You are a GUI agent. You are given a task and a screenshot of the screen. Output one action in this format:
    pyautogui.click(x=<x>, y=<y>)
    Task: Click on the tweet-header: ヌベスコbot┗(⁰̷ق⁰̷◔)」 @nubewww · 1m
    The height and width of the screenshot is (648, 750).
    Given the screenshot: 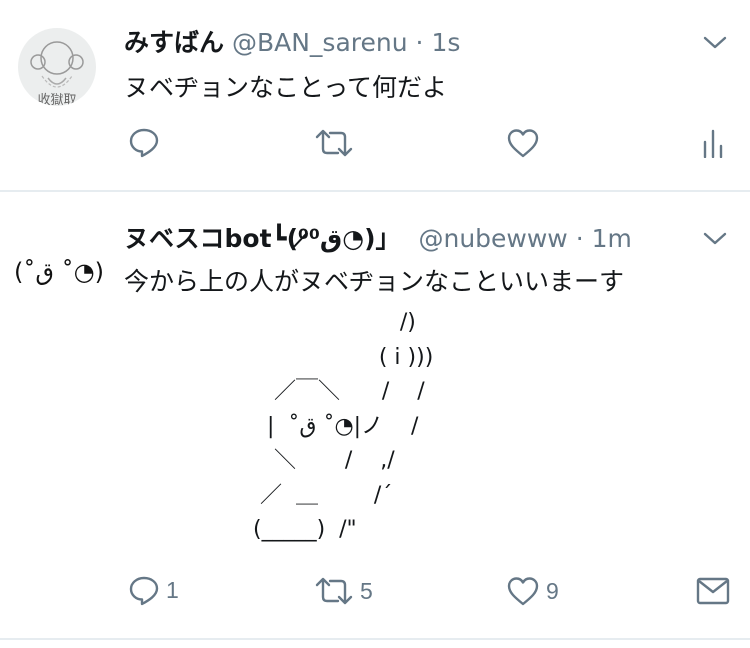 What is the action you would take?
    pyautogui.click(x=378, y=239)
    